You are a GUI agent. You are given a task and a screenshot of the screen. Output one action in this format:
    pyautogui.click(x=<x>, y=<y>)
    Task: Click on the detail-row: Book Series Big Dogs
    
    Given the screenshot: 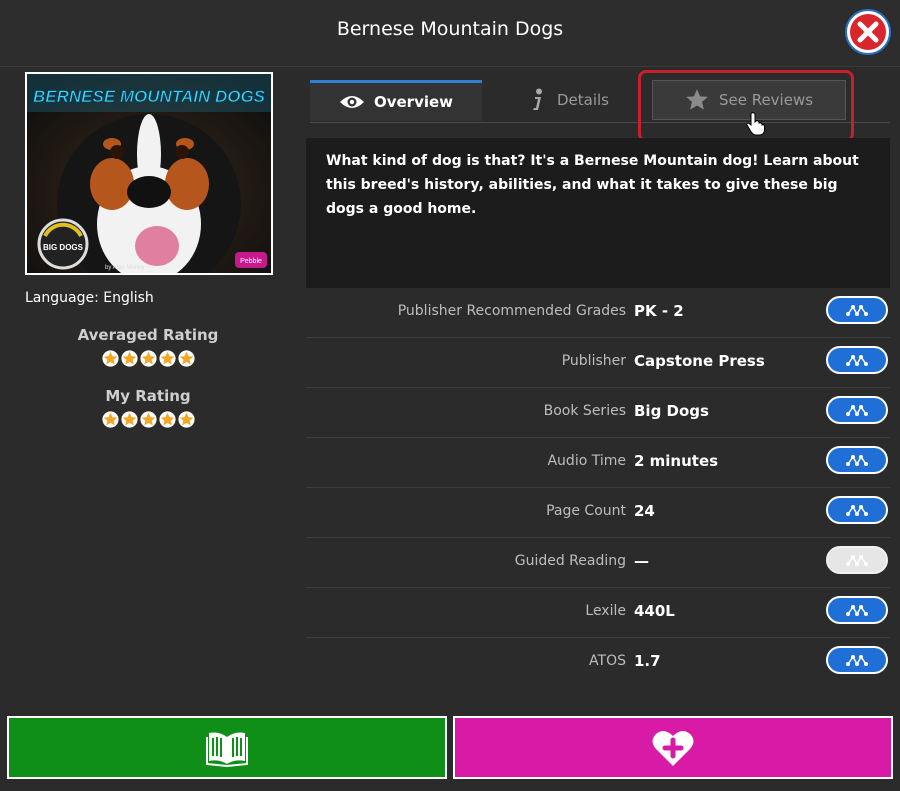 What is the action you would take?
    pyautogui.click(x=598, y=413)
    